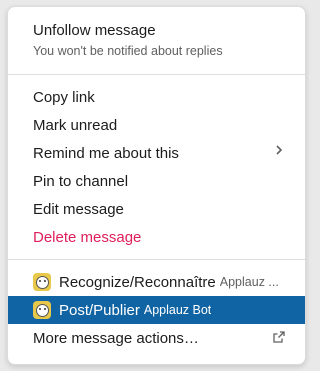  What do you see at coordinates (156, 97) in the screenshot?
I see `copy-link-item: Copy link` at bounding box center [156, 97].